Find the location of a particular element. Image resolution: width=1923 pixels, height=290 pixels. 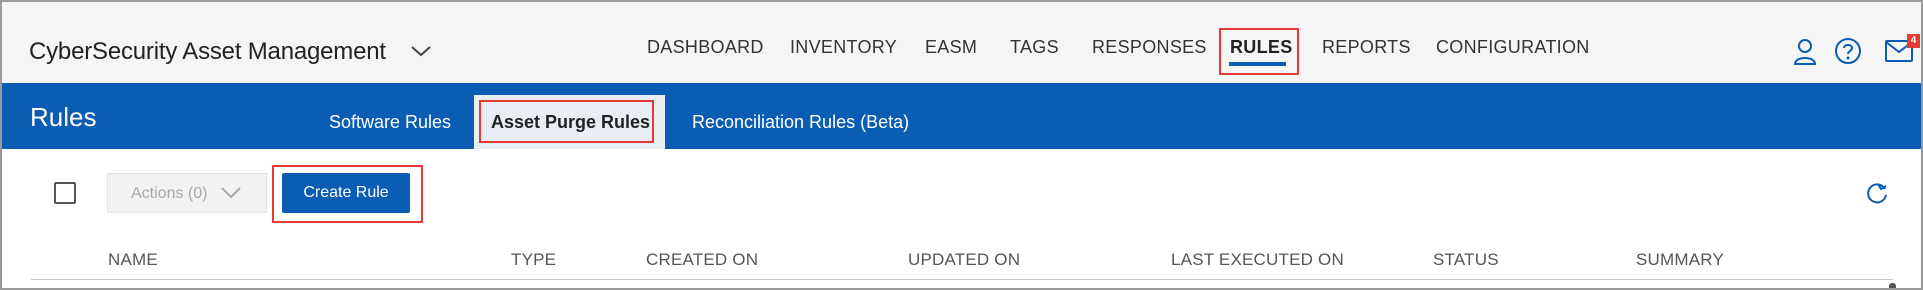

scrollbar-thumb is located at coordinates (1892, 285).